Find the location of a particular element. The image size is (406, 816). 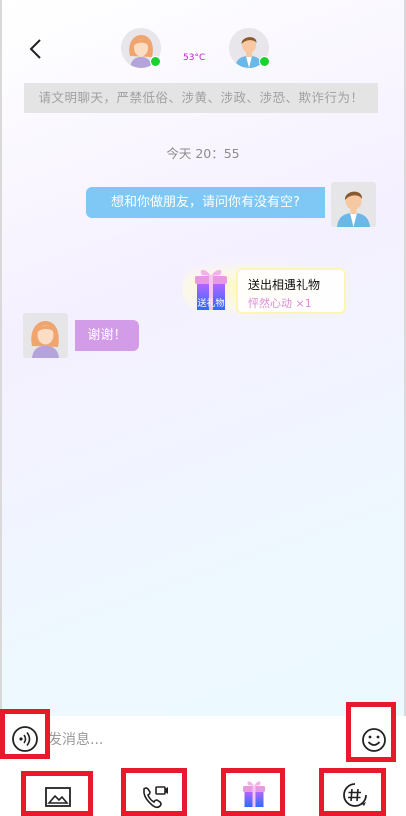

gift-subtitle: 怦然心动 ×1 is located at coordinates (280, 303).